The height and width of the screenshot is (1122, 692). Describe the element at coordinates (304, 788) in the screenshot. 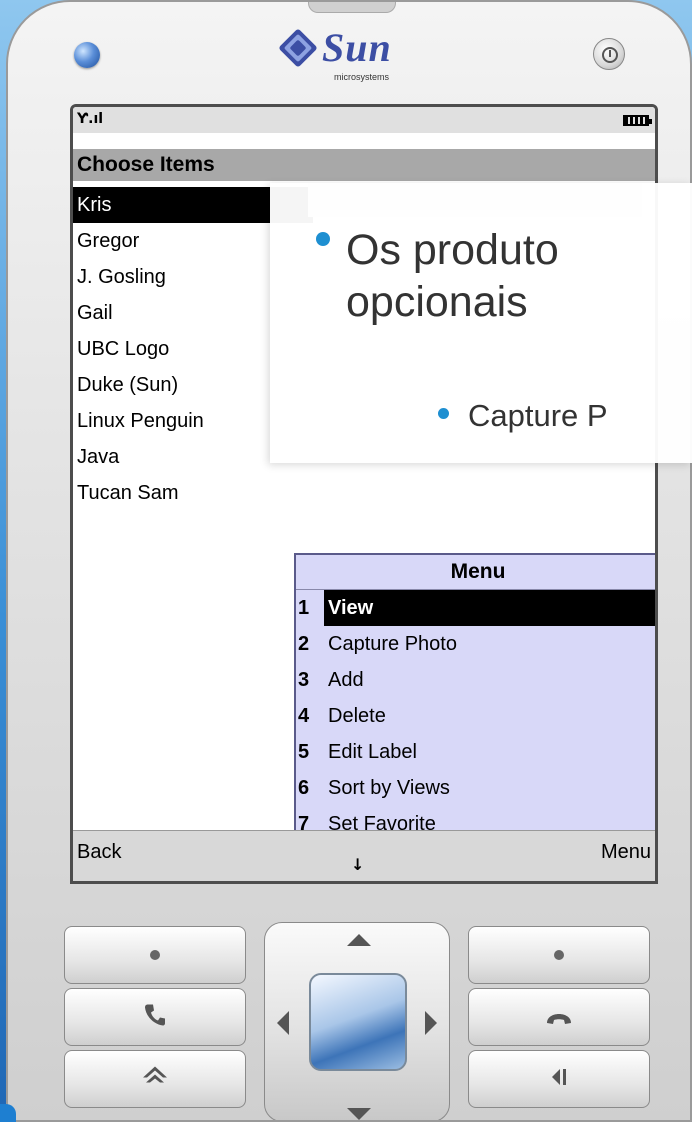

I see `menu-item-number: 6` at that location.